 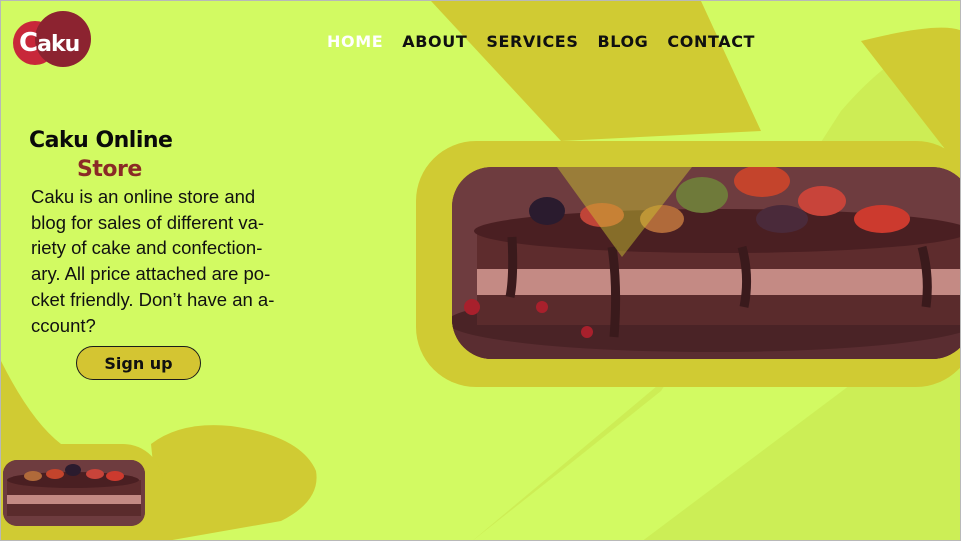 I want to click on cake-thumbnail-illustration, so click(x=74, y=493).